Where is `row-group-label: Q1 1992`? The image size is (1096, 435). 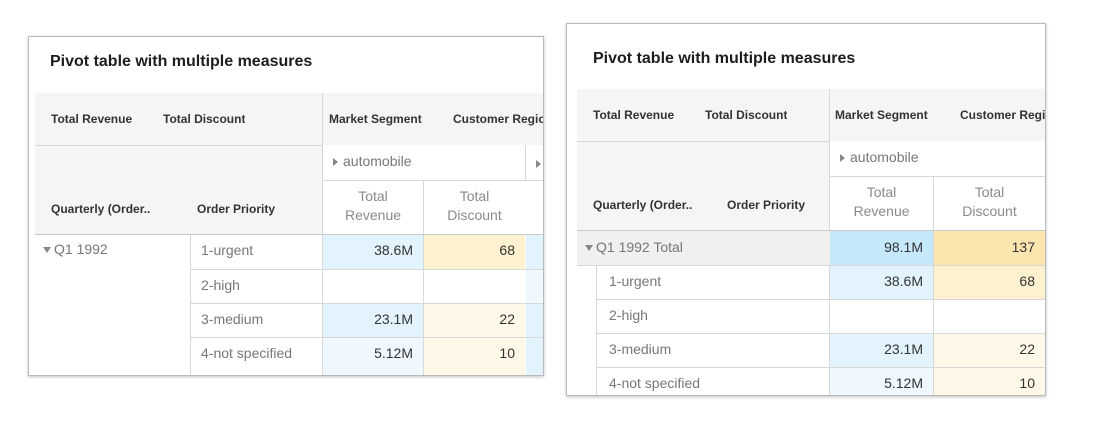
row-group-label: Q1 1992 is located at coordinates (81, 249).